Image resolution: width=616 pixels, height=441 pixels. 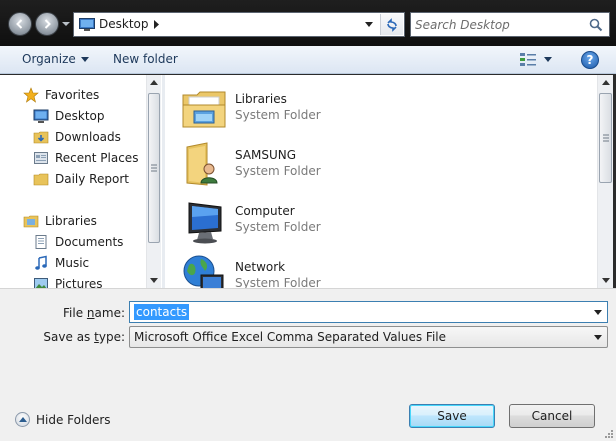 What do you see at coordinates (31, 95) in the screenshot?
I see `star-icon` at bounding box center [31, 95].